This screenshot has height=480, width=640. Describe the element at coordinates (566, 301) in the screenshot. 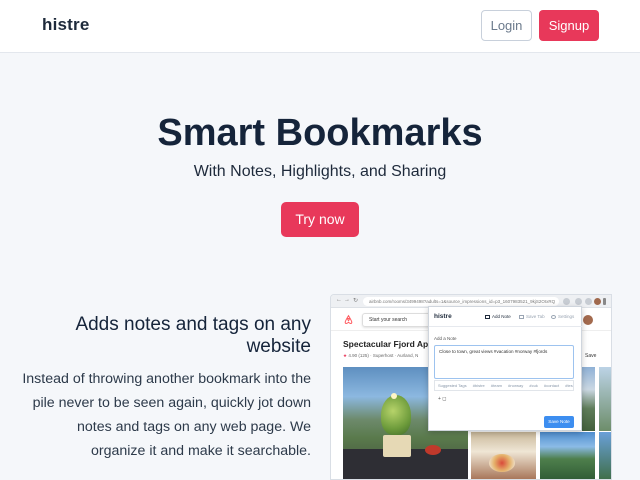

I see `star-icon` at that location.